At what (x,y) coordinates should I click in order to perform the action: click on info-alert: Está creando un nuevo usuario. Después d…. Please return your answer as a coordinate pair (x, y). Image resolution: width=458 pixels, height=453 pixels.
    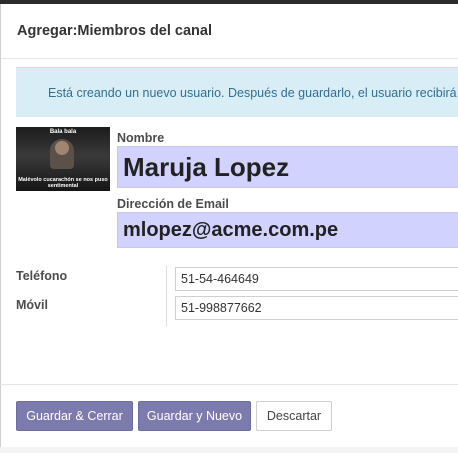
    Looking at the image, I should click on (237, 92).